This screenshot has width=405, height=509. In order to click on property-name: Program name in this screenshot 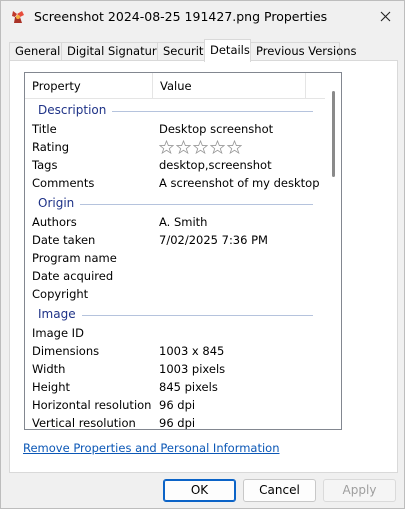, I will do `click(74, 258)`.